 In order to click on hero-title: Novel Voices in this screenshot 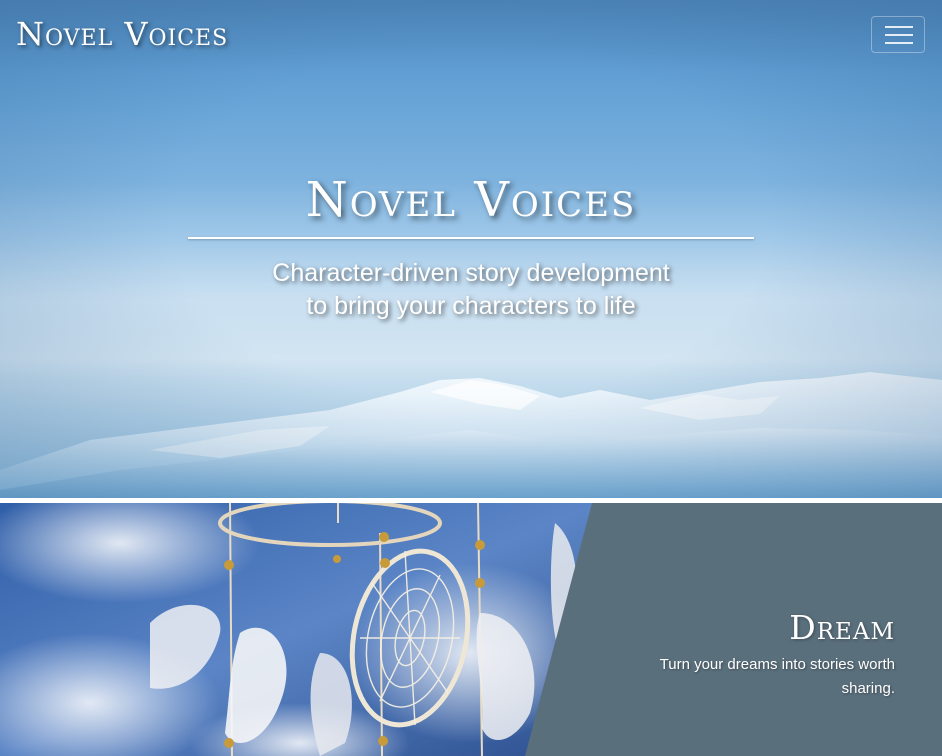, I will do `click(471, 200)`.